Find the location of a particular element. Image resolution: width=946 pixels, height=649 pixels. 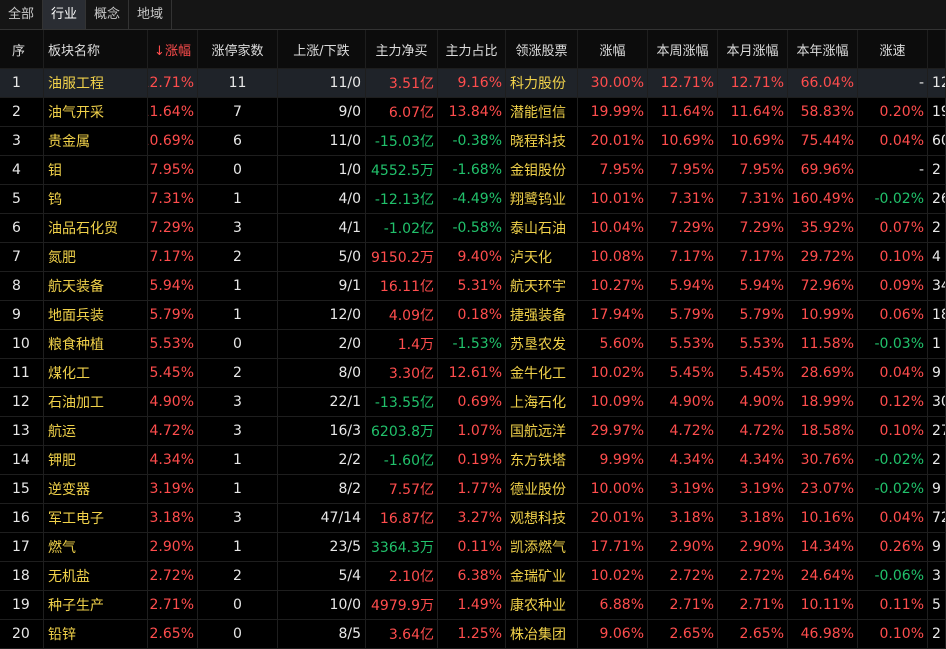

col-change-cell: 7.29% is located at coordinates (173, 228).